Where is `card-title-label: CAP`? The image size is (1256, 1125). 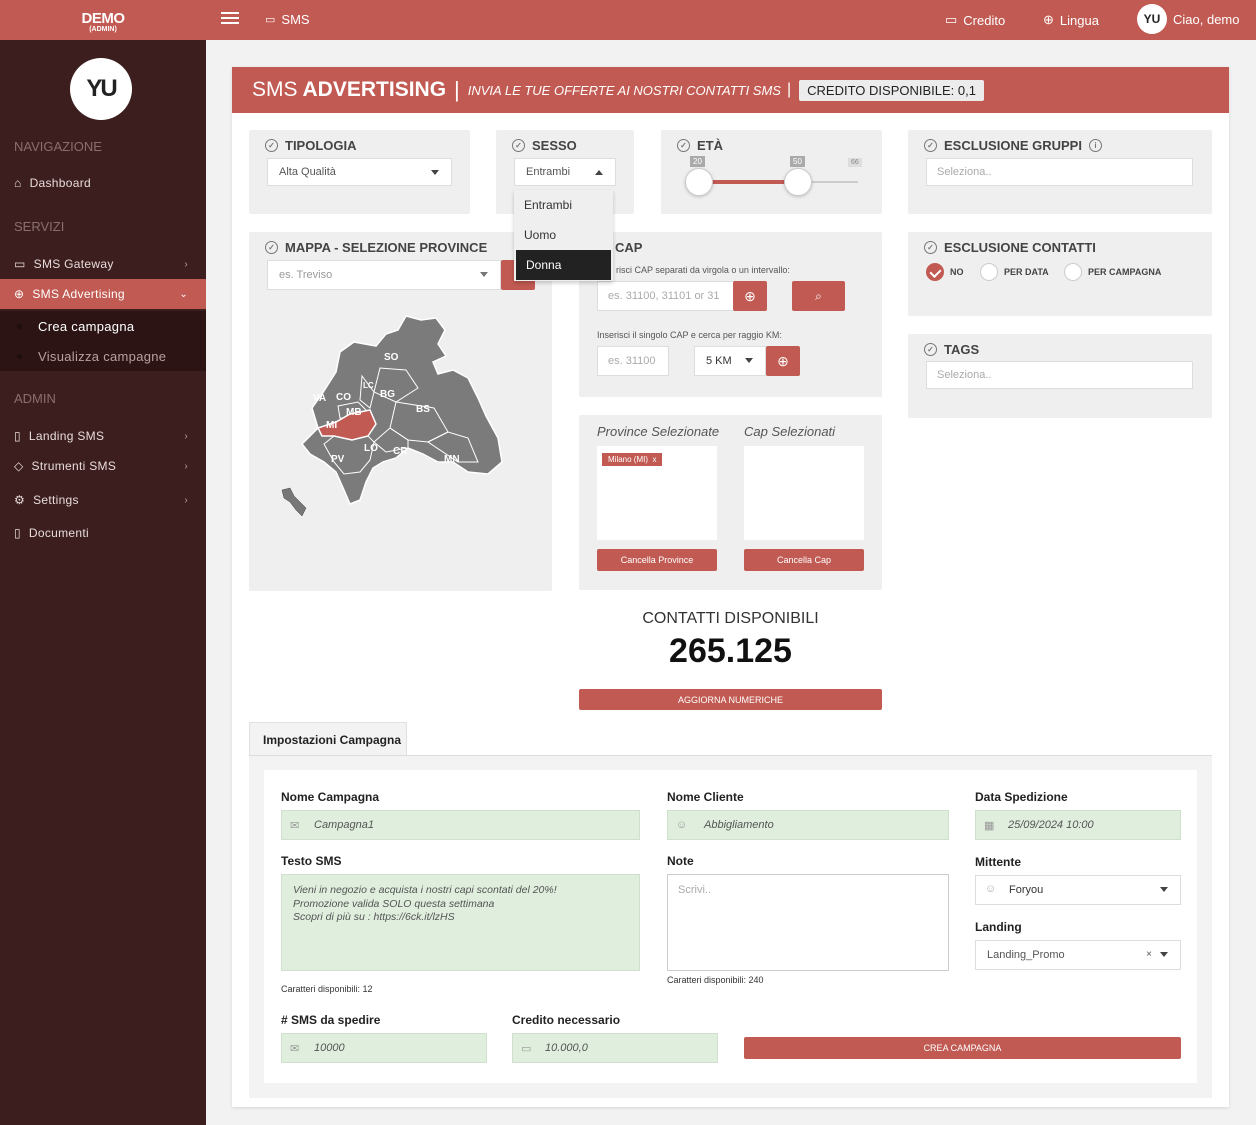 card-title-label: CAP is located at coordinates (629, 247).